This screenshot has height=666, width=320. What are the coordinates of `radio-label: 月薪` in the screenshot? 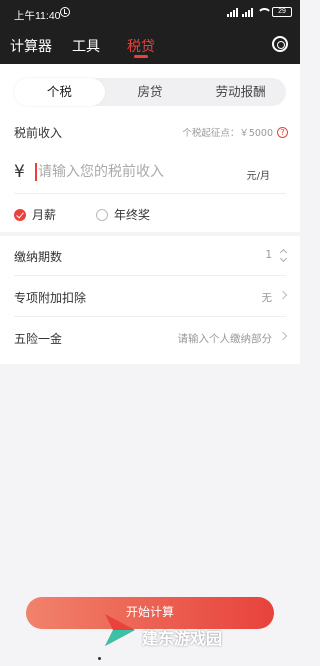 It's located at (44, 215).